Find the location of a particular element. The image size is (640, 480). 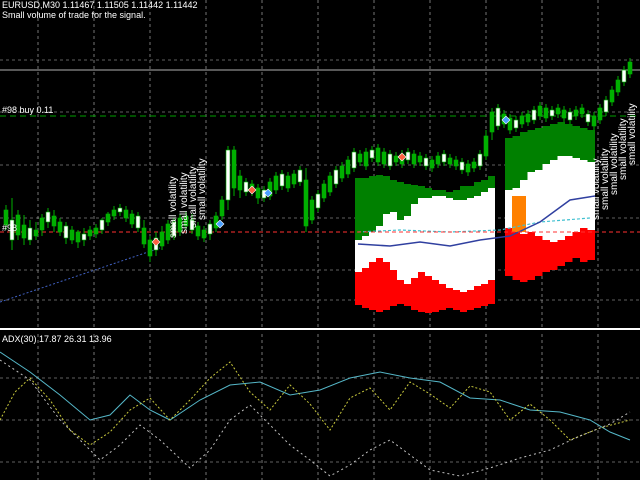

order-line-label: #98 buy 0.11 is located at coordinates (27, 110).